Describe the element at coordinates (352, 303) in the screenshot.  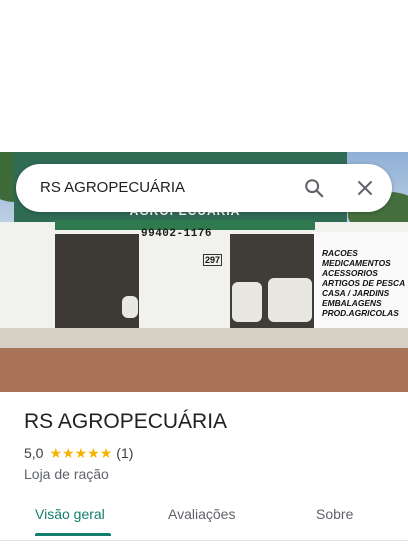
I see `service-item: EMBALAGENS` at that location.